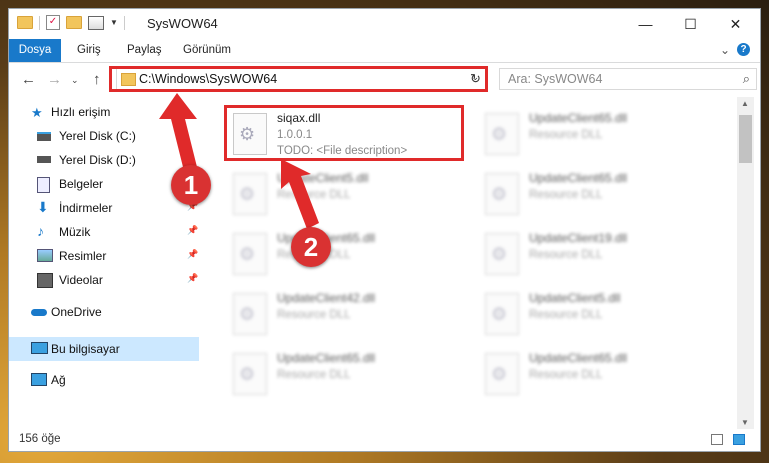 This screenshot has width=769, height=463. I want to click on annotation-arrows, so click(239, 161).